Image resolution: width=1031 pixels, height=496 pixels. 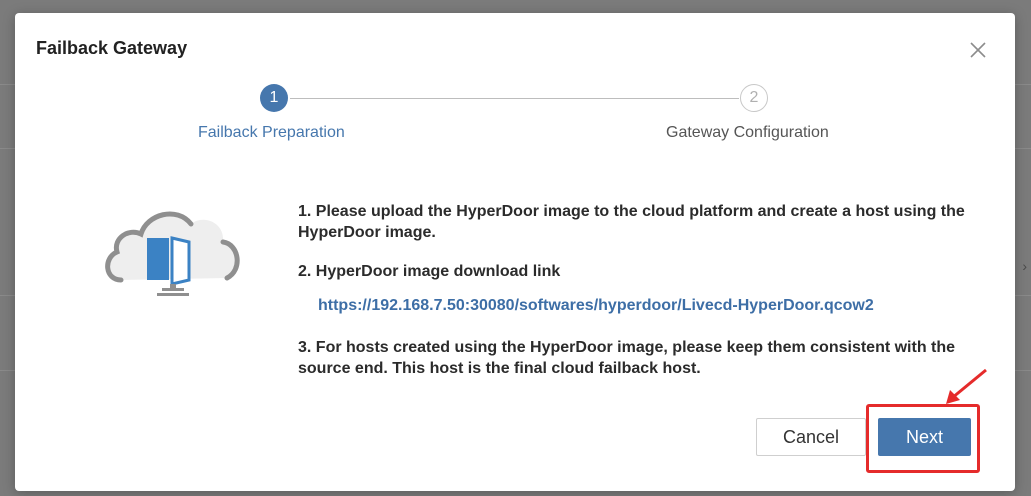 What do you see at coordinates (811, 437) in the screenshot?
I see `cancel-button: Cancel` at bounding box center [811, 437].